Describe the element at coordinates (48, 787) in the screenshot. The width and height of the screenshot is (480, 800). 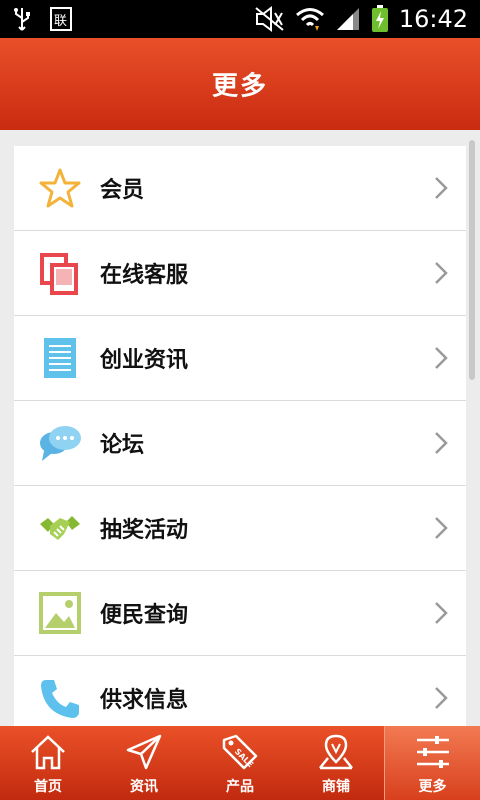
I see `nav-label: 首页` at that location.